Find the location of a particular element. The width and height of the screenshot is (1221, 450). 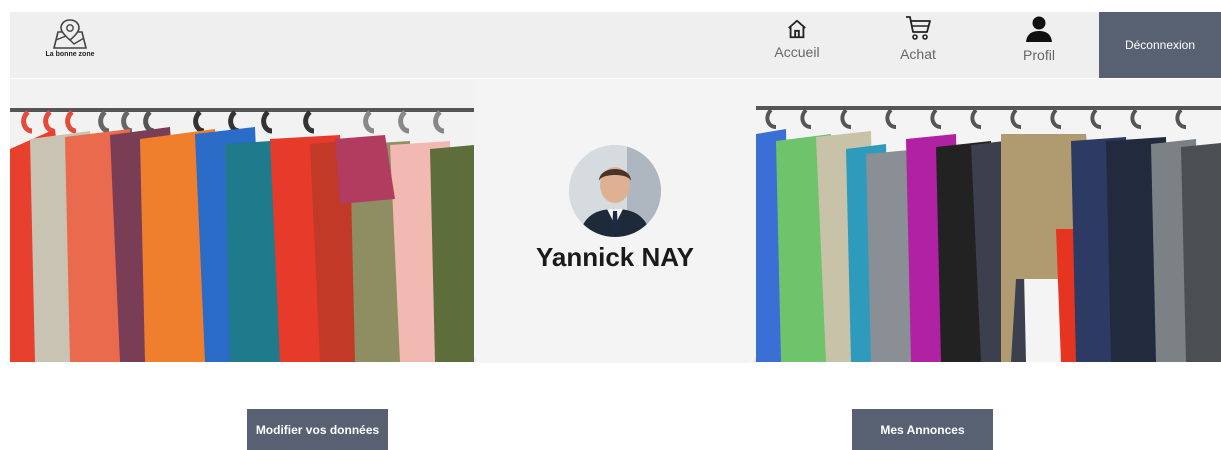

logo-text: La bonne zone is located at coordinates (70, 54).